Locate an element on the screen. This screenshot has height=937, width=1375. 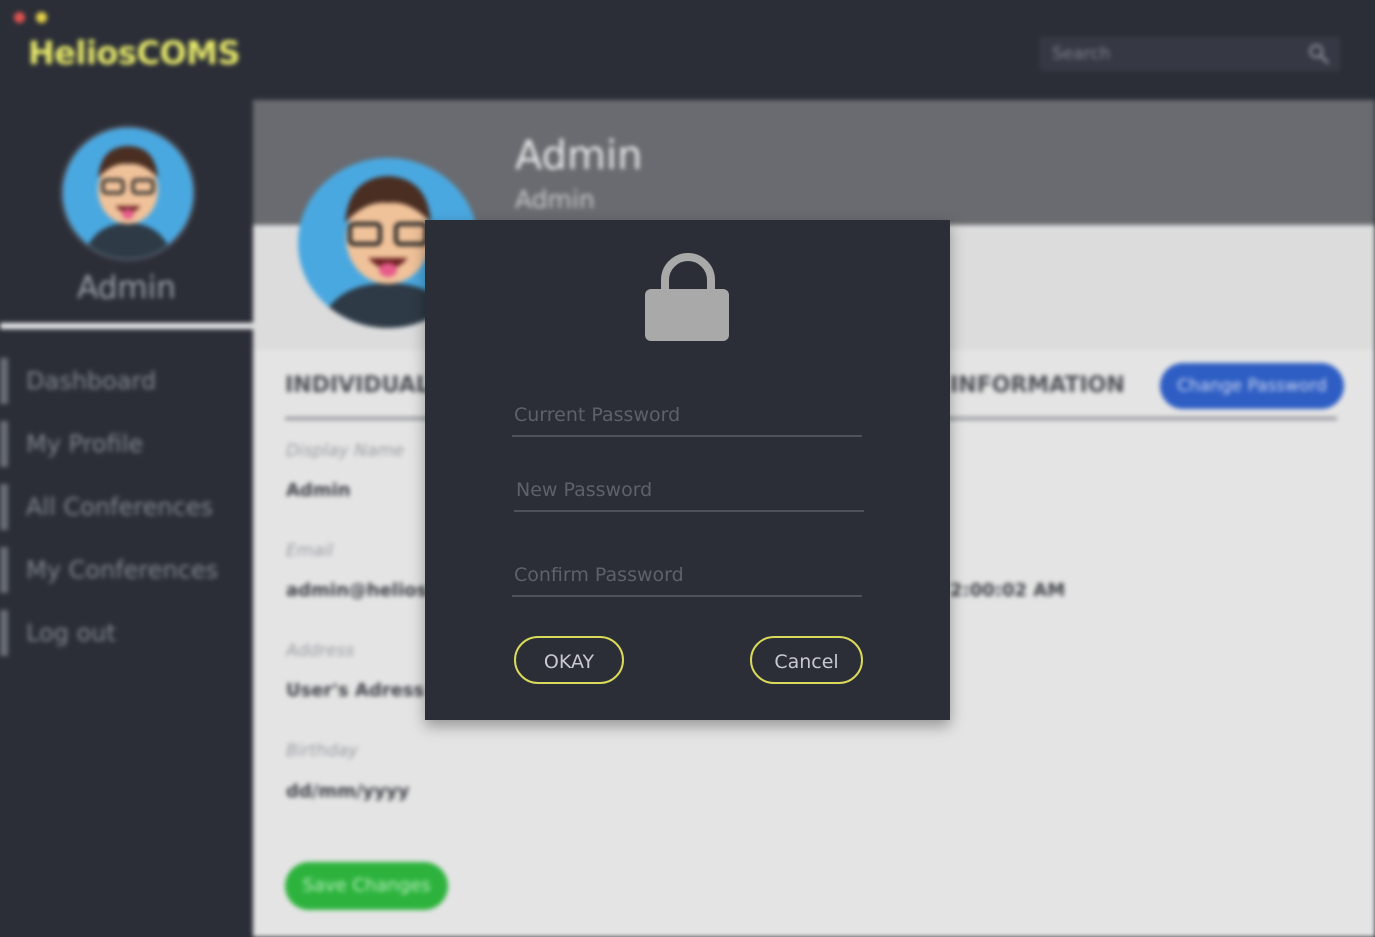
address-value: User's Adress is located at coordinates (355, 690).